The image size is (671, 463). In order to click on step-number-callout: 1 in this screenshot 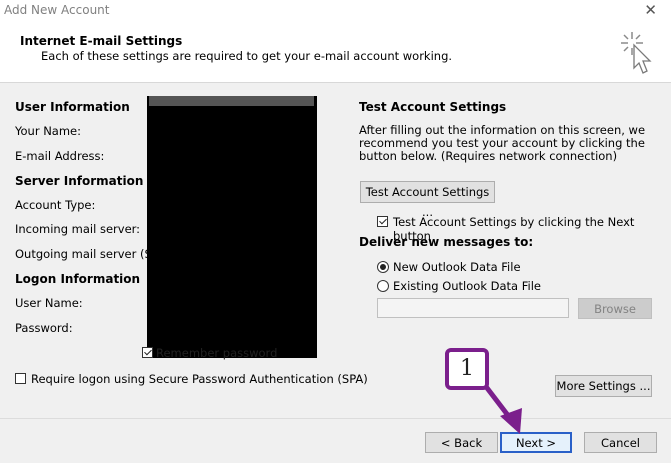, I will do `click(467, 369)`.